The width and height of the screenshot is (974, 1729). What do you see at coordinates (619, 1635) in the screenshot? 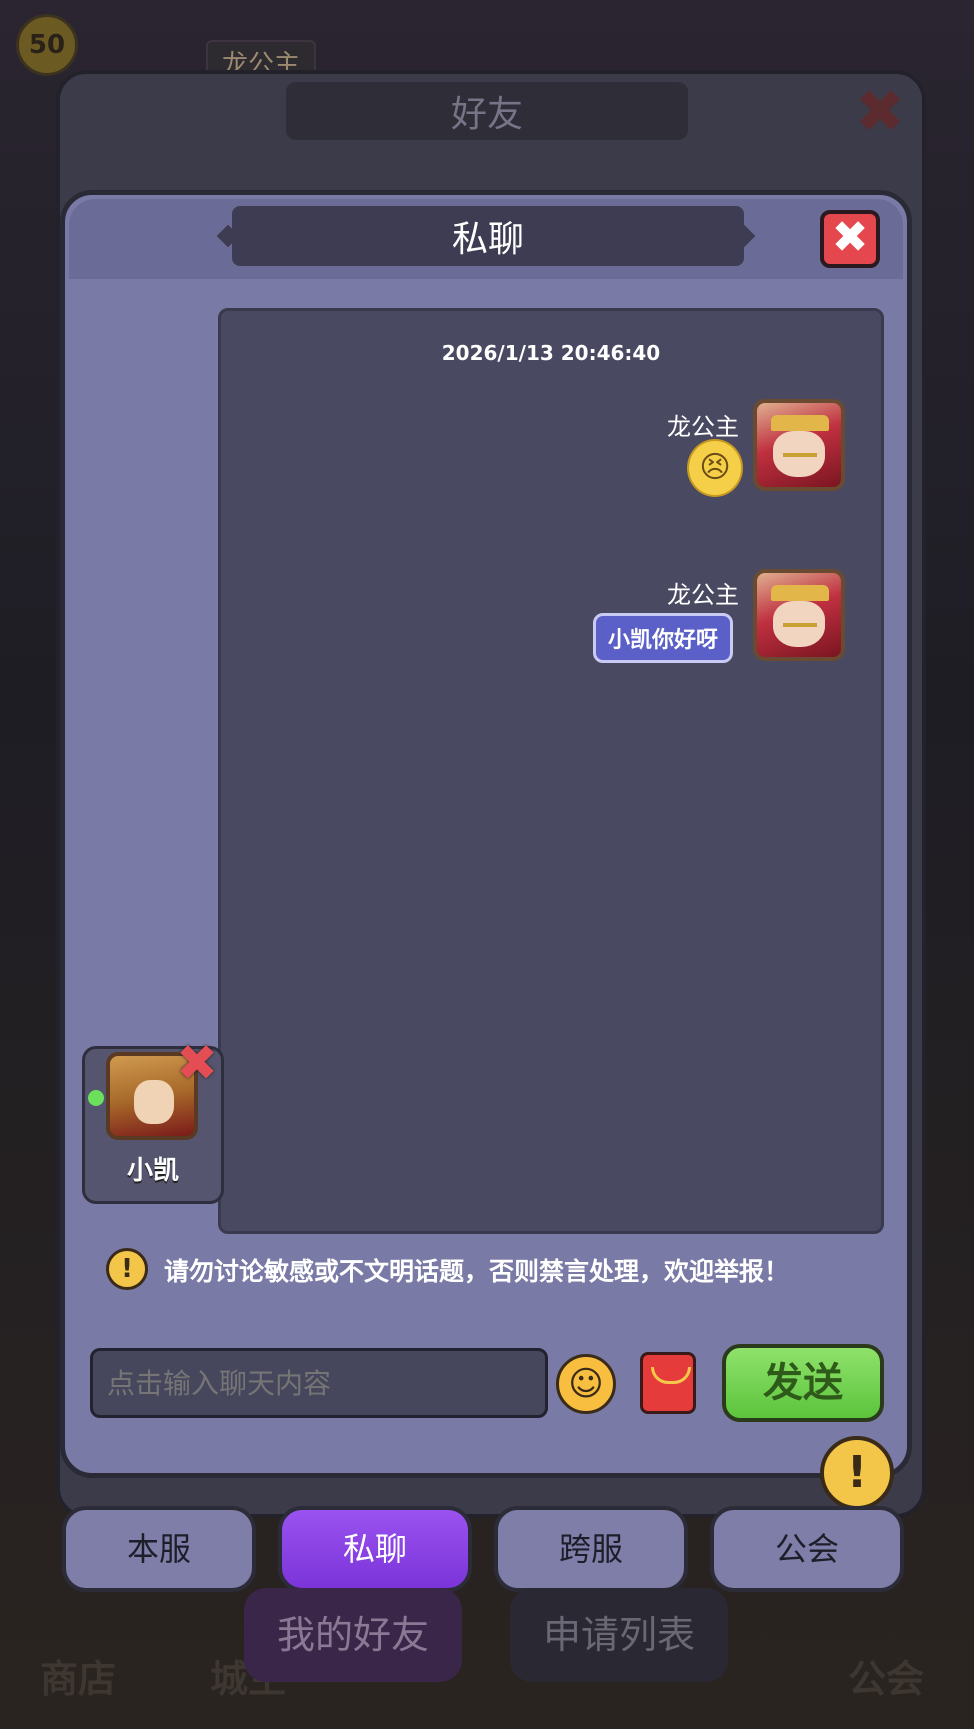
I see `tab-request-list: 申请列表` at bounding box center [619, 1635].